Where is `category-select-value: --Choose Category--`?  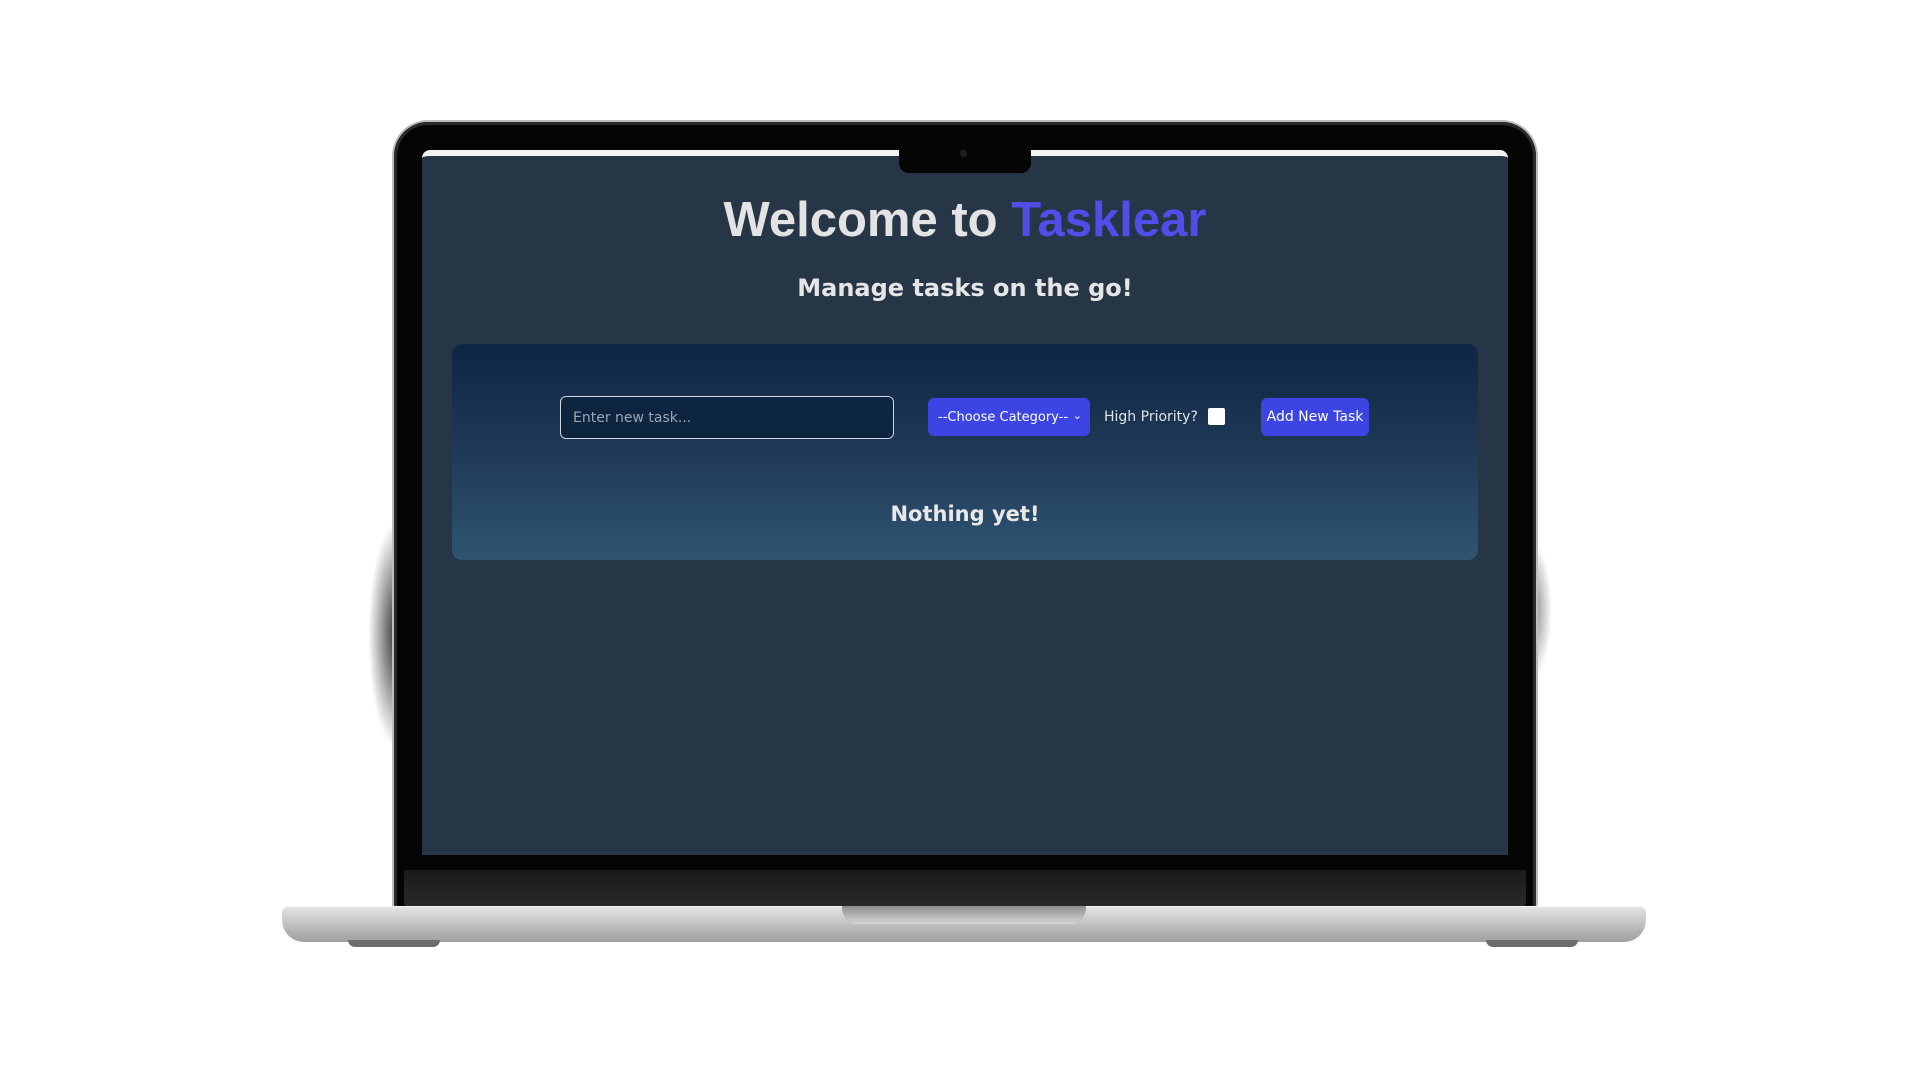 category-select-value: --Choose Category-- is located at coordinates (1003, 417).